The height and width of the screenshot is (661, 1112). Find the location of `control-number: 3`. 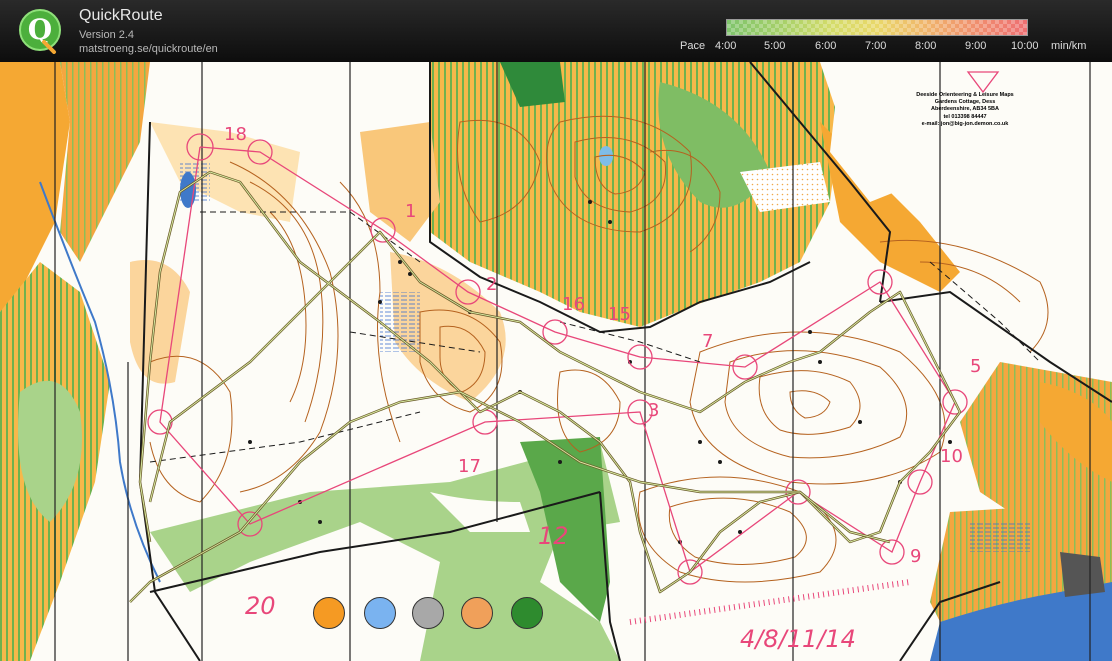

control-number: 3 is located at coordinates (653, 410).